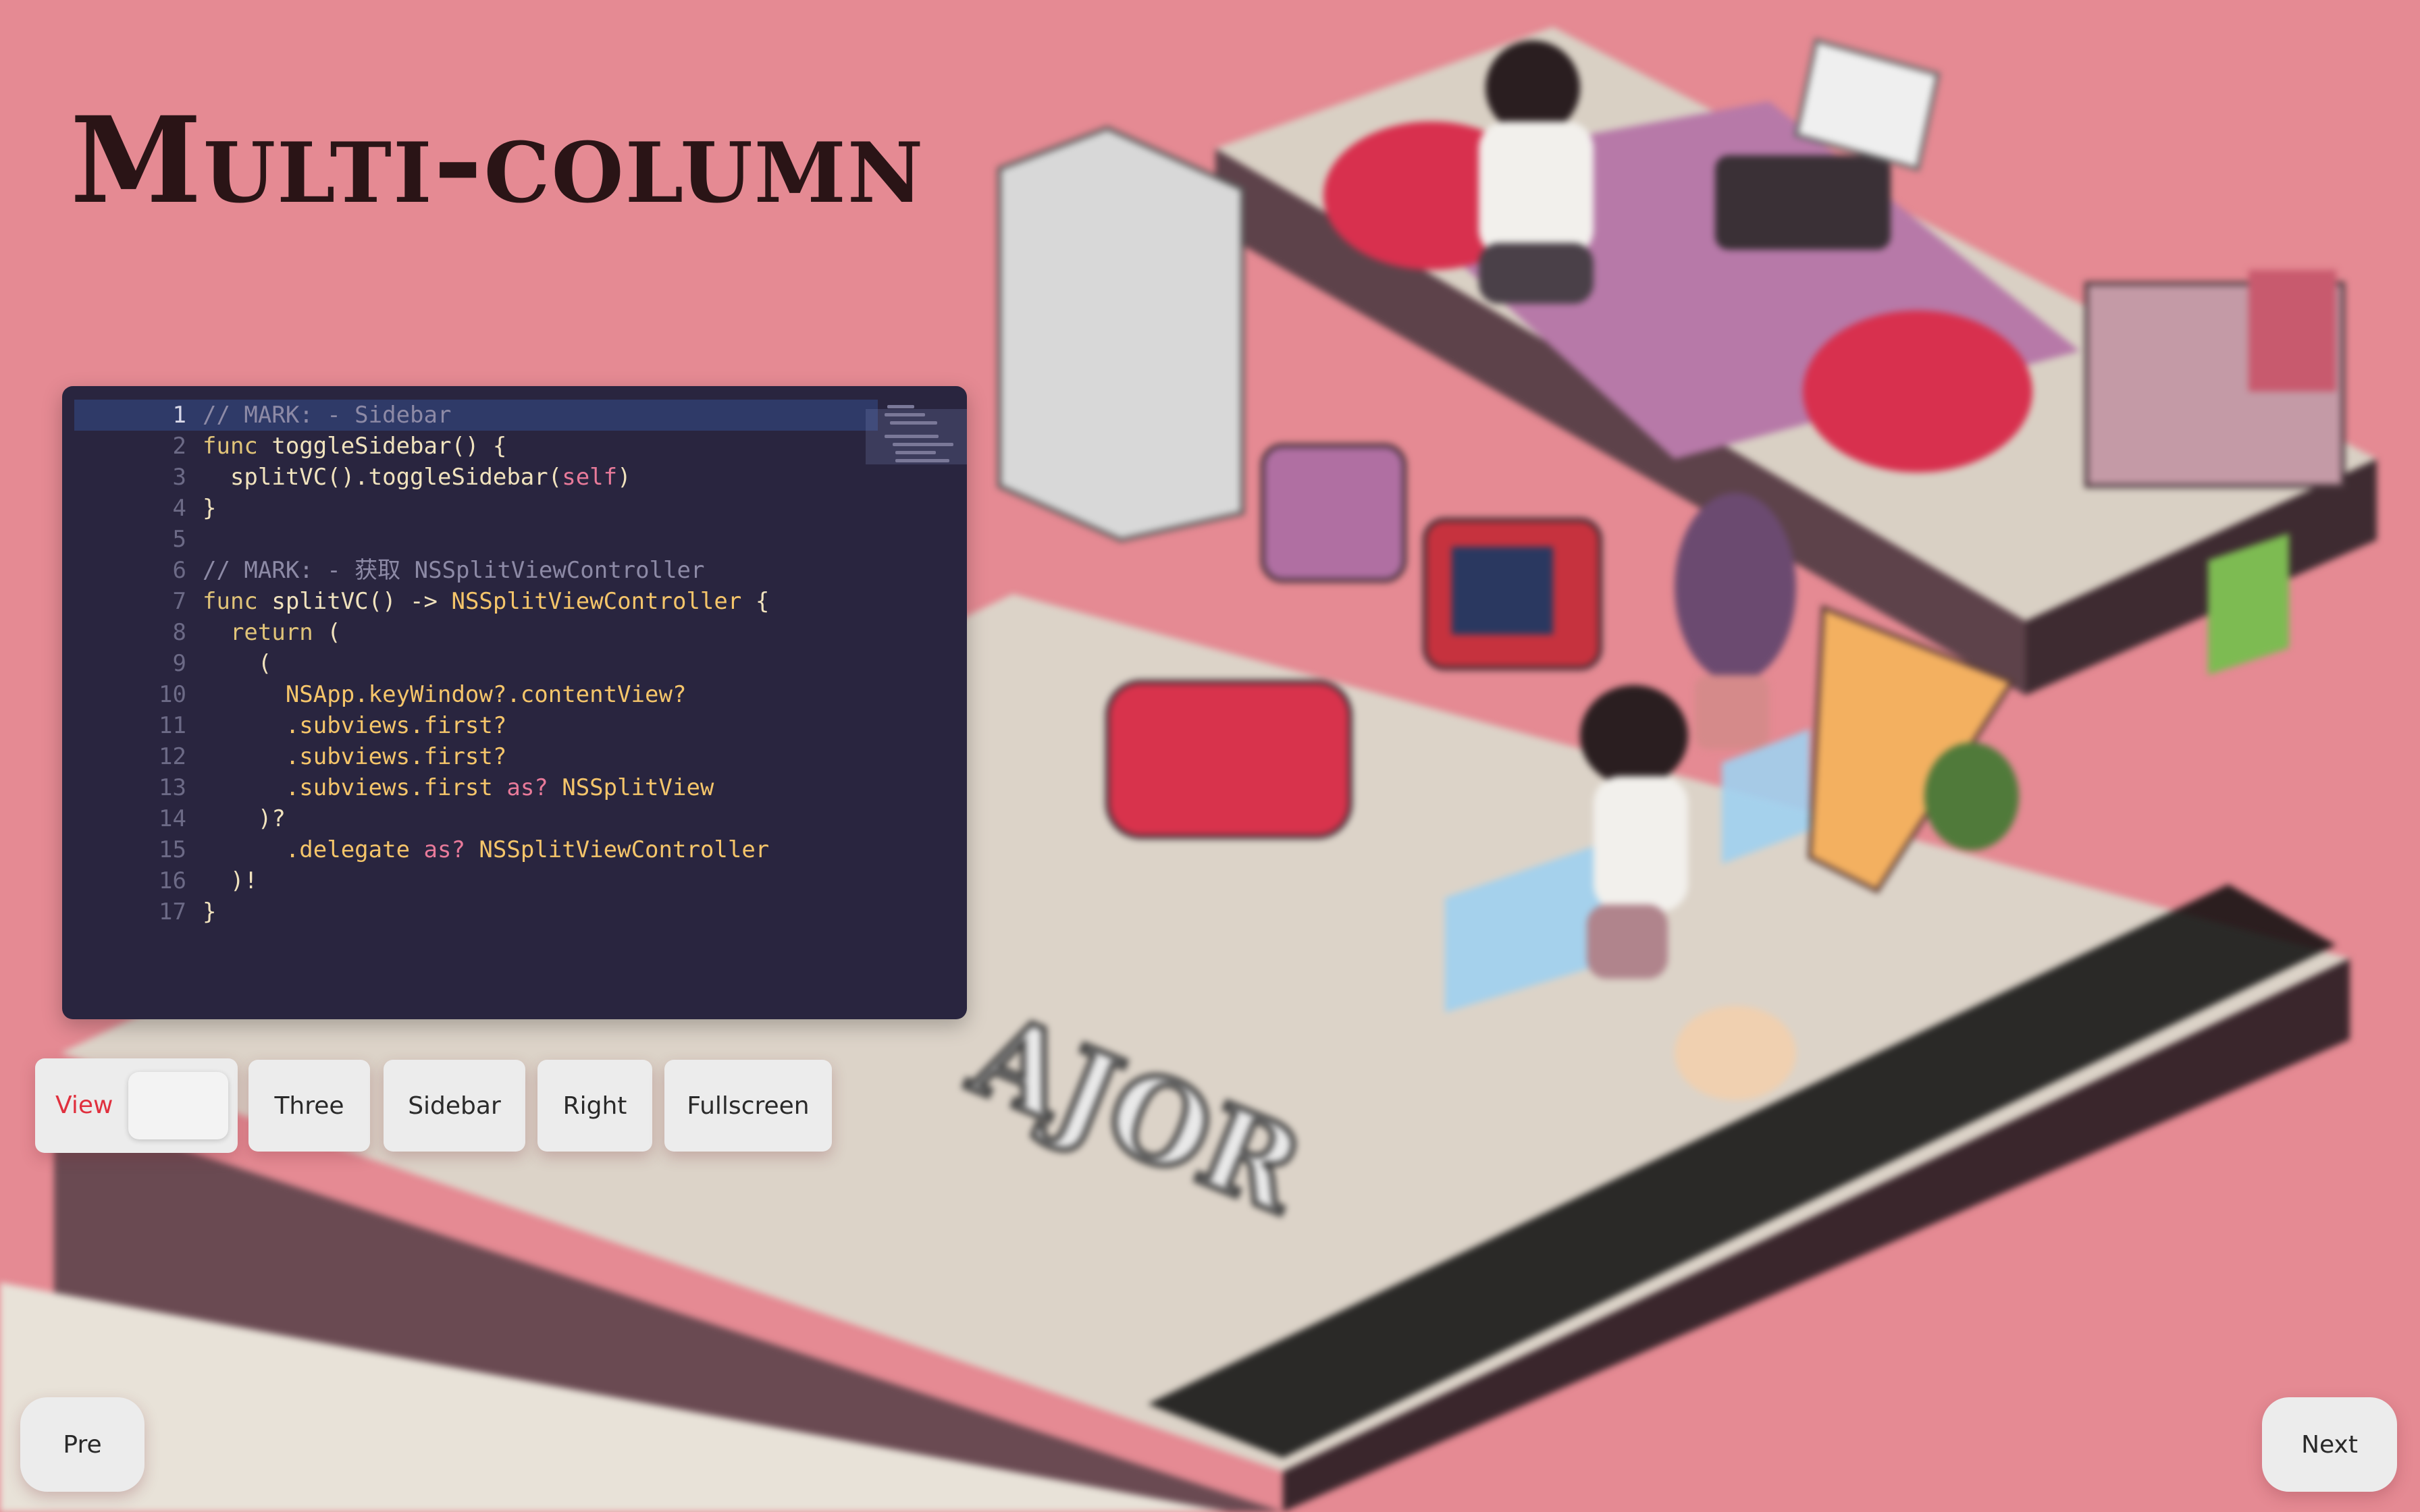 Image resolution: width=2420 pixels, height=1512 pixels. What do you see at coordinates (476, 508) in the screenshot?
I see `code-line: 4}` at bounding box center [476, 508].